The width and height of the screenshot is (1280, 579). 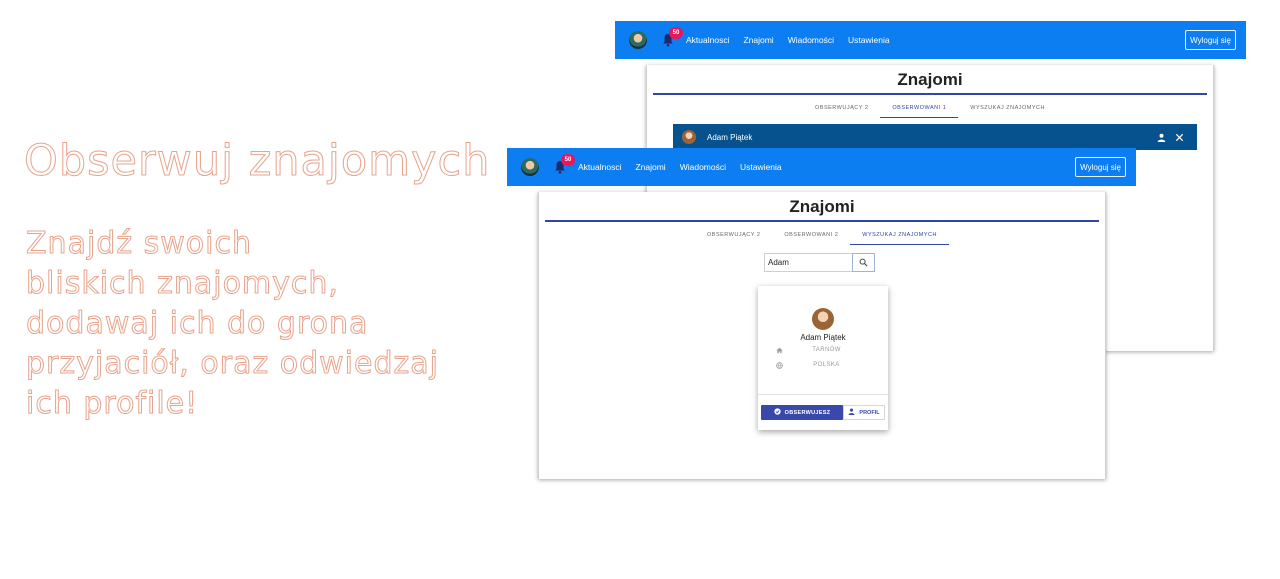 What do you see at coordinates (779, 365) in the screenshot?
I see `globe-icon` at bounding box center [779, 365].